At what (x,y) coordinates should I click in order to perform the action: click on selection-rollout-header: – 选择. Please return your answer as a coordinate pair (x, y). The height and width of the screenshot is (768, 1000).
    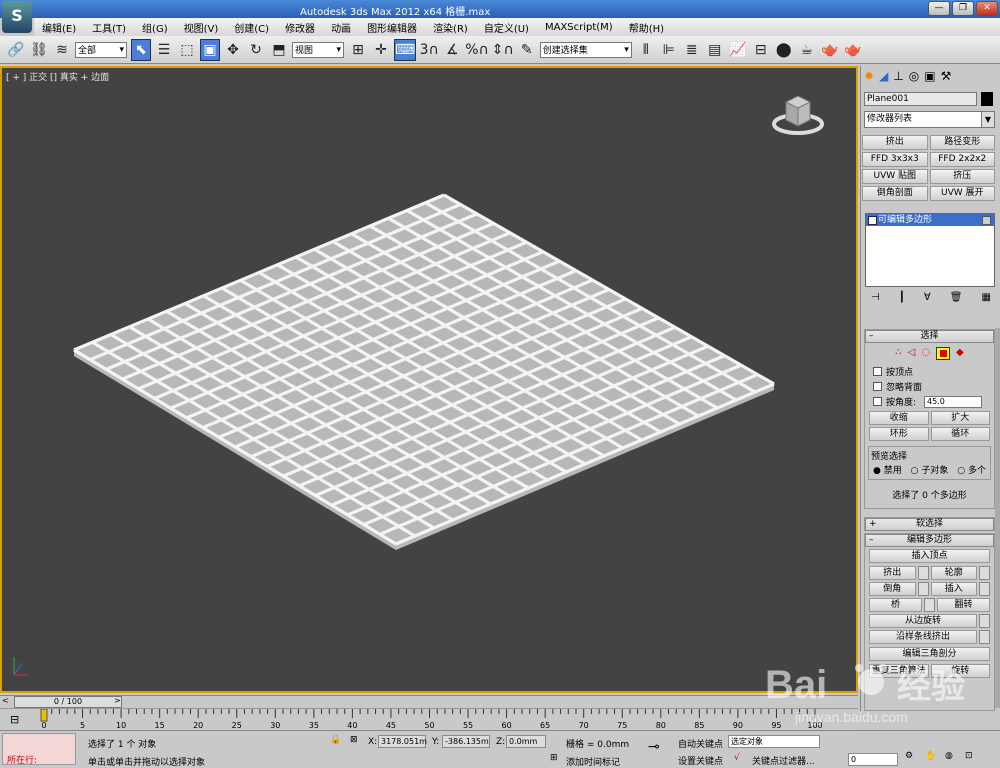
    Looking at the image, I should click on (929, 336).